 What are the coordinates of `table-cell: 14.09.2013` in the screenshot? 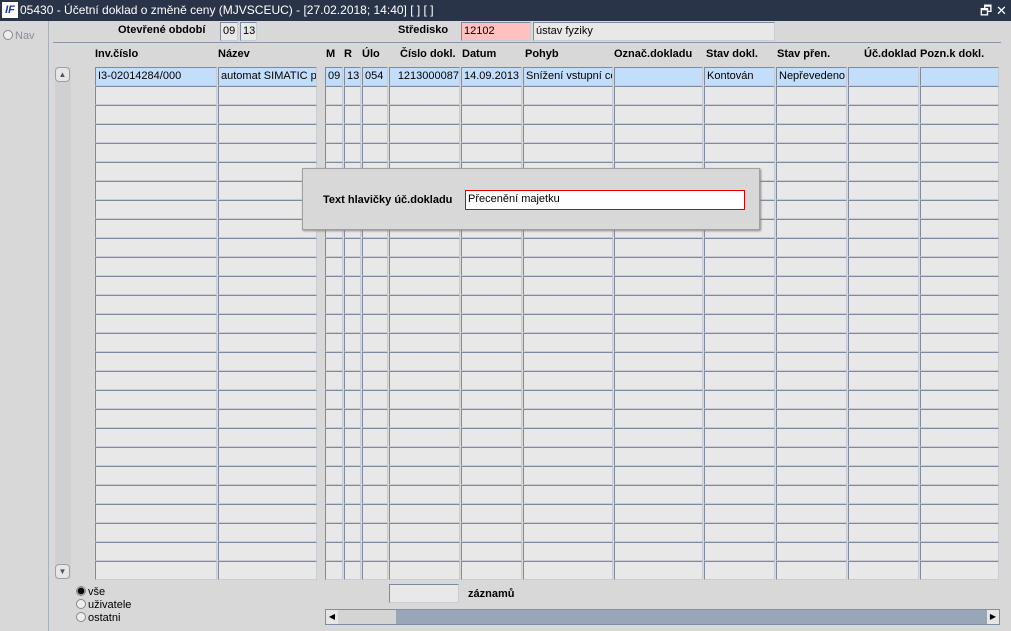 It's located at (491, 76).